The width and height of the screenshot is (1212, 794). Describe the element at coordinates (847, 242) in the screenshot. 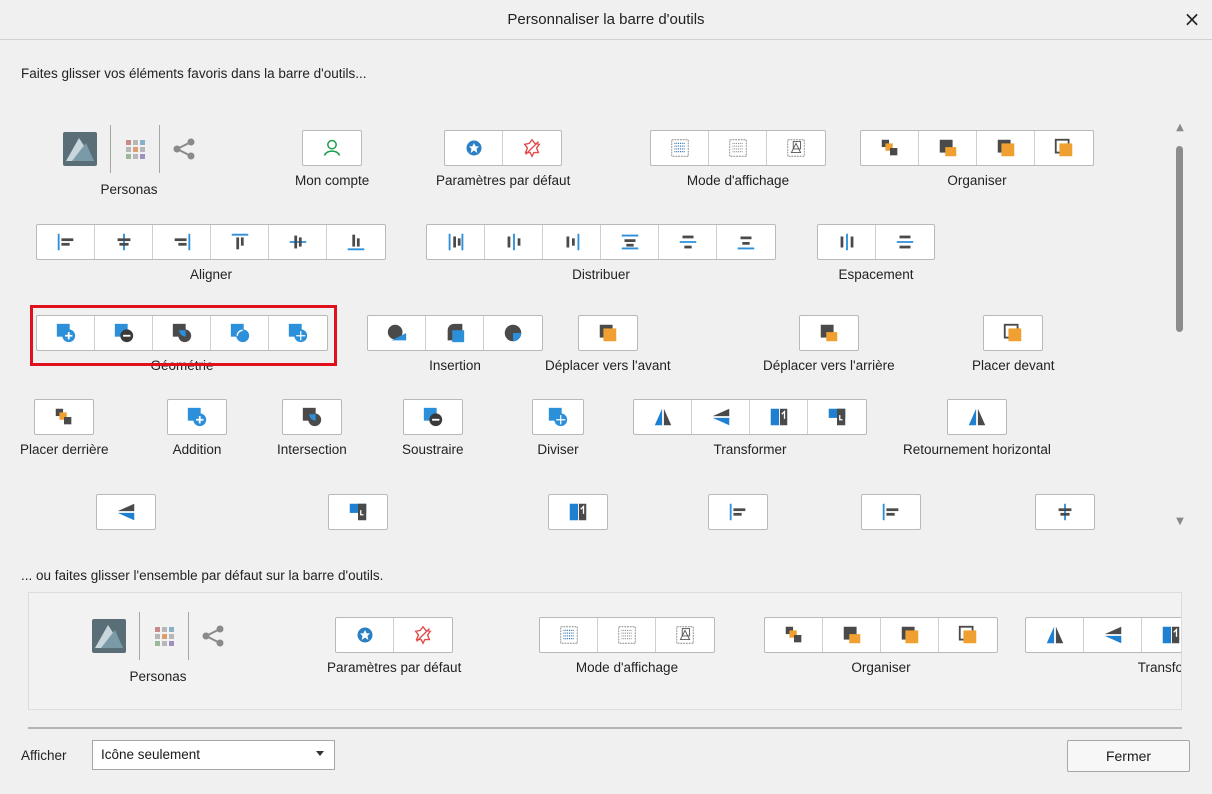

I see `space-horizontal-icon` at that location.